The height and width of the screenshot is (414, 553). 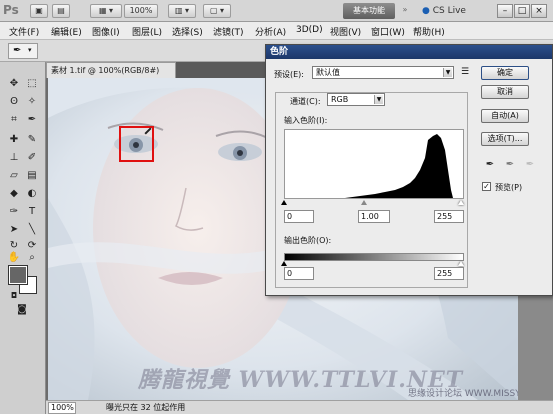 What do you see at coordinates (429, 31) in the screenshot?
I see `menu-help: 帮助(H)` at bounding box center [429, 31].